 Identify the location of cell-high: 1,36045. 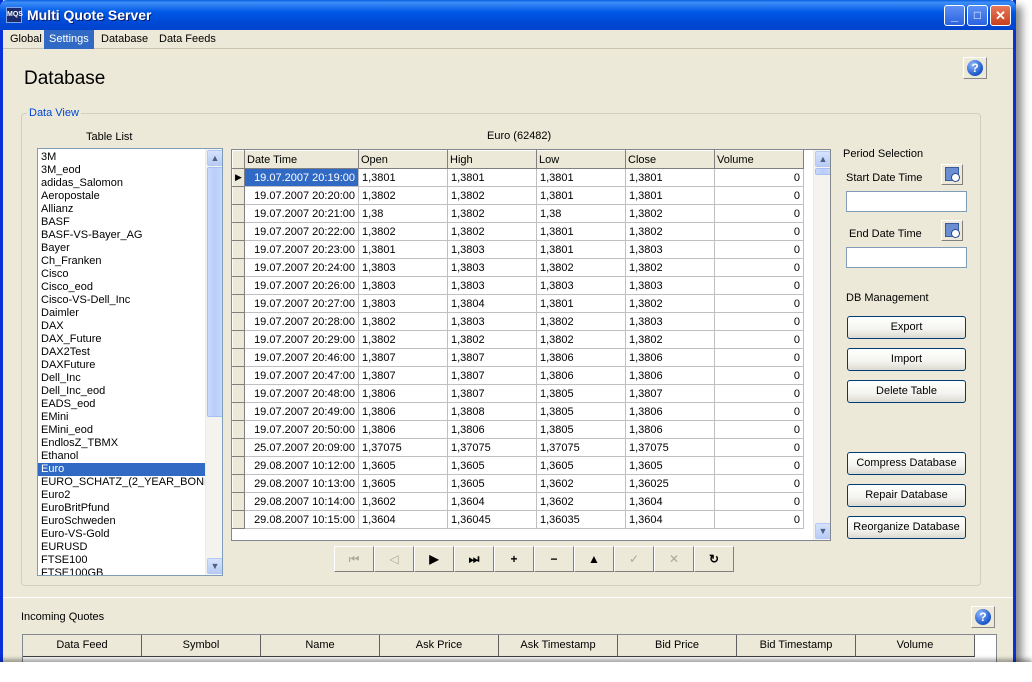
(492, 519).